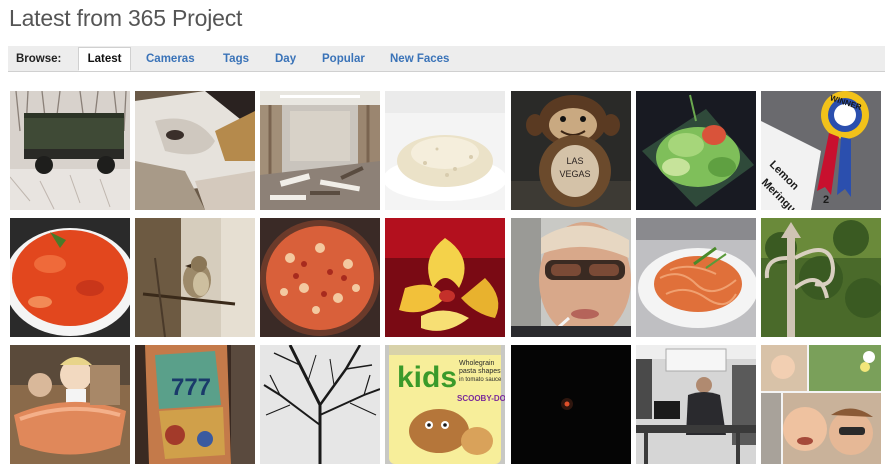 The image size is (887, 467). Describe the element at coordinates (320, 277) in the screenshot. I see `photo-thumbnail-pizza` at that location.